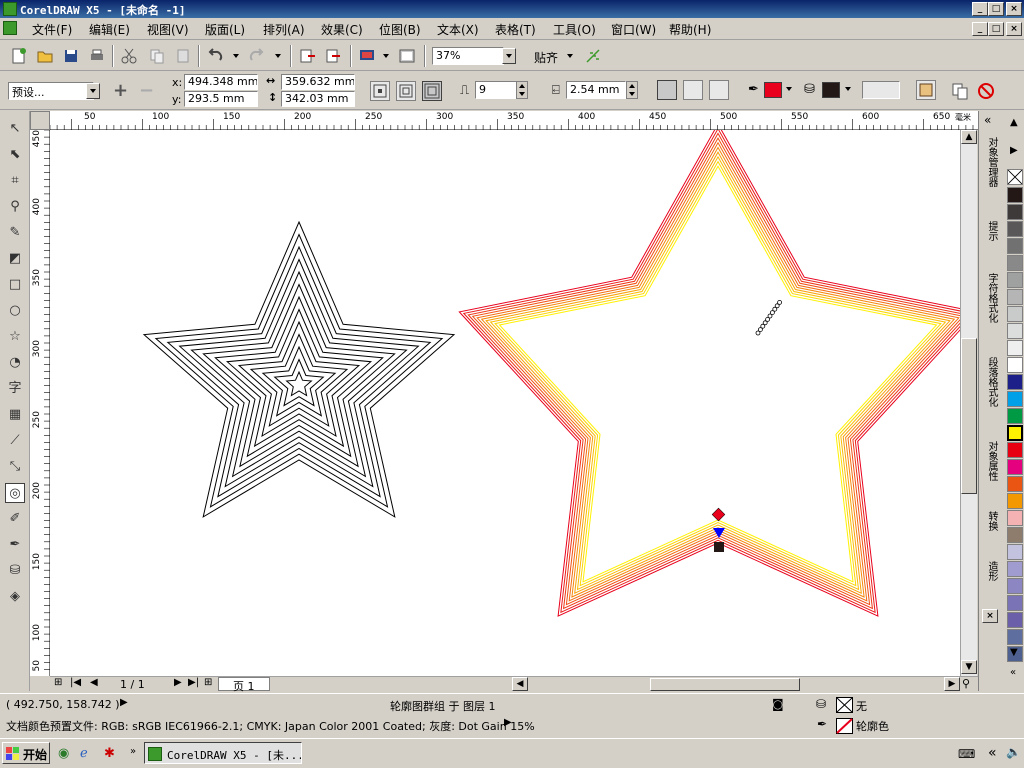 This screenshot has height=768, width=1024. Describe the element at coordinates (509, 56) in the screenshot. I see `zoom-dropdown` at that location.